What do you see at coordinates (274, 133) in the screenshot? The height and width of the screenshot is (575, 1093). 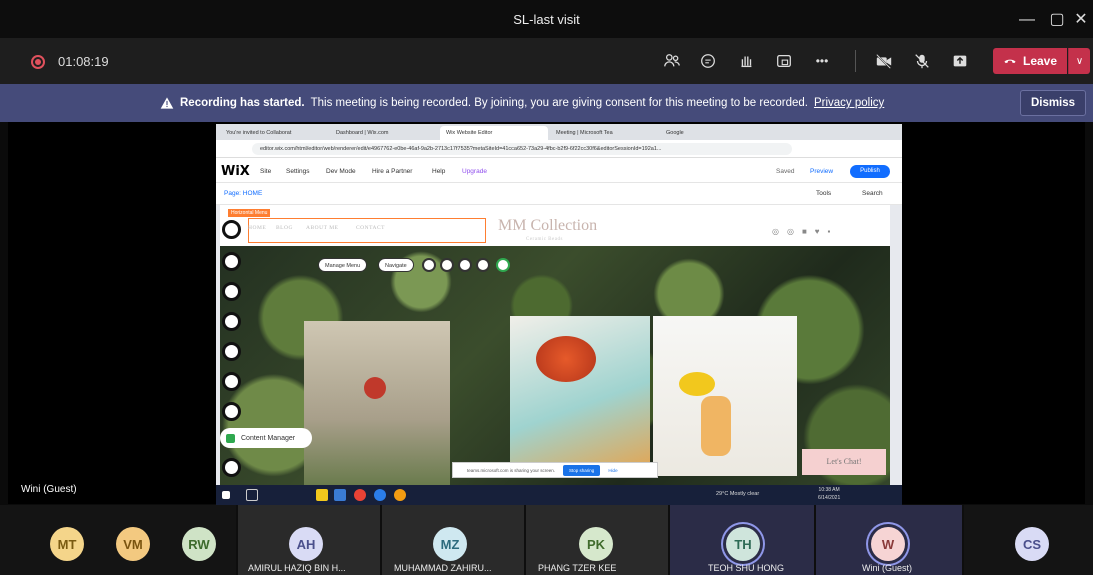 I see `browser-tab: You're invited to Collaborat` at bounding box center [274, 133].